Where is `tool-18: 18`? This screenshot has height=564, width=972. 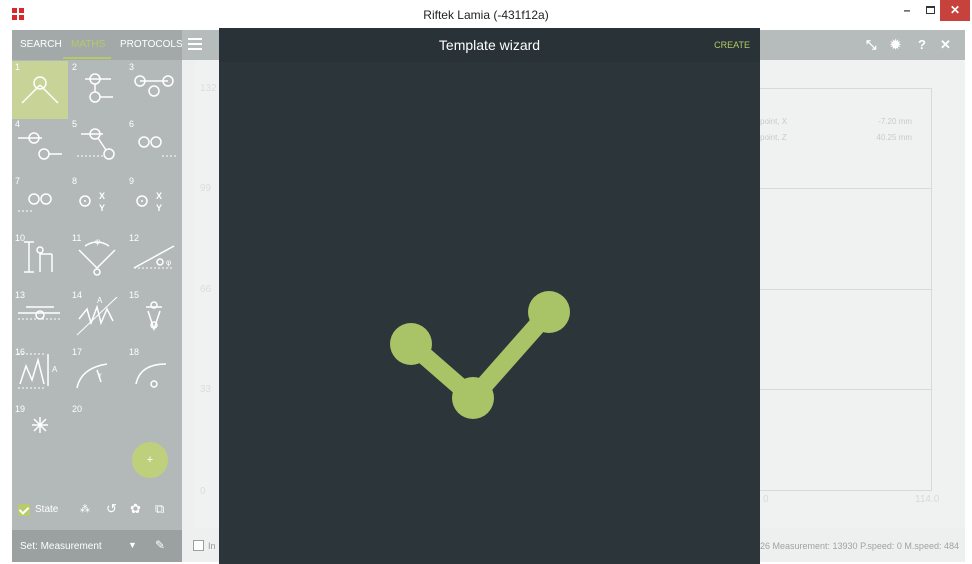 tool-18: 18 is located at coordinates (154, 375).